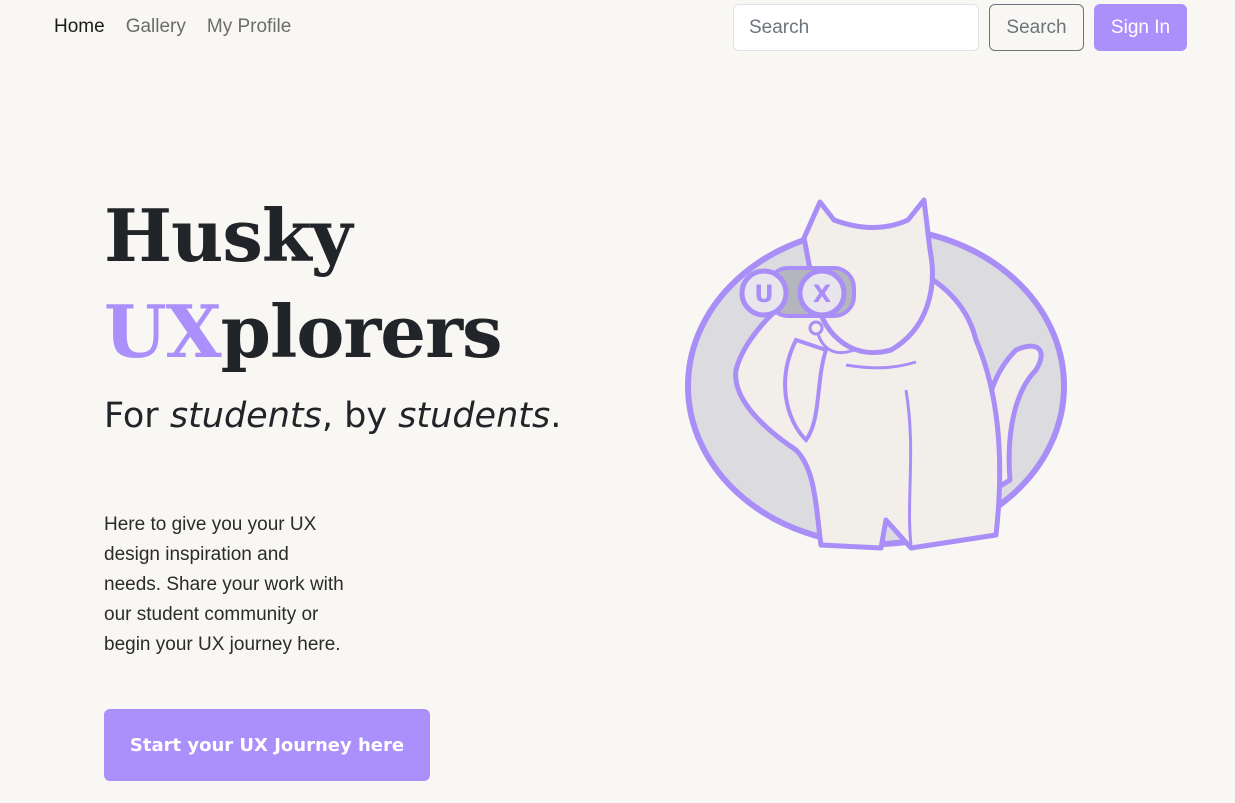 Image resolution: width=1235 pixels, height=803 pixels. Describe the element at coordinates (156, 27) in the screenshot. I see `nav-link-gallery: Gallery` at that location.